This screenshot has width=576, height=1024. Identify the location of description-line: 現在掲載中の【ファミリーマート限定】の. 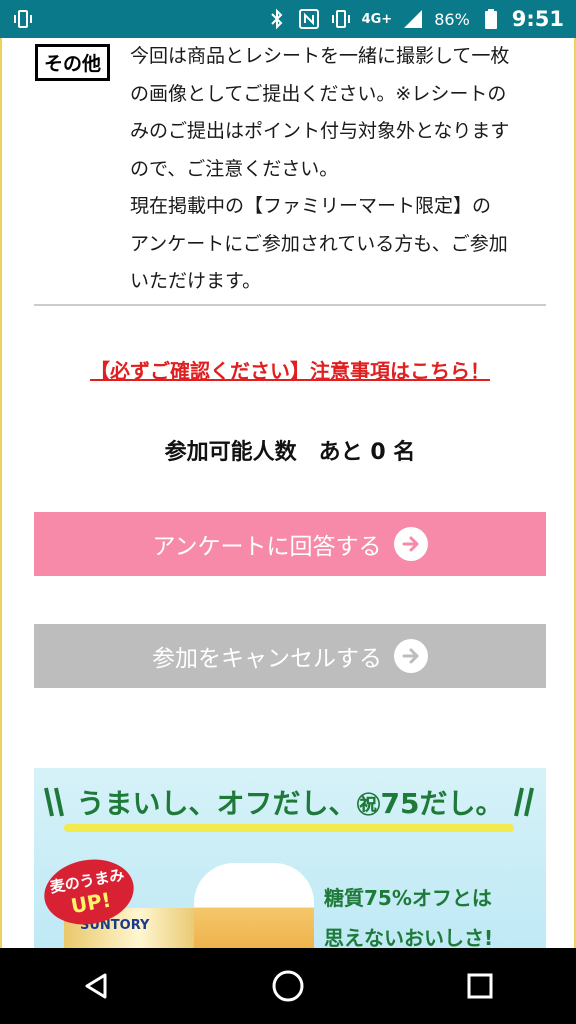
(311, 206).